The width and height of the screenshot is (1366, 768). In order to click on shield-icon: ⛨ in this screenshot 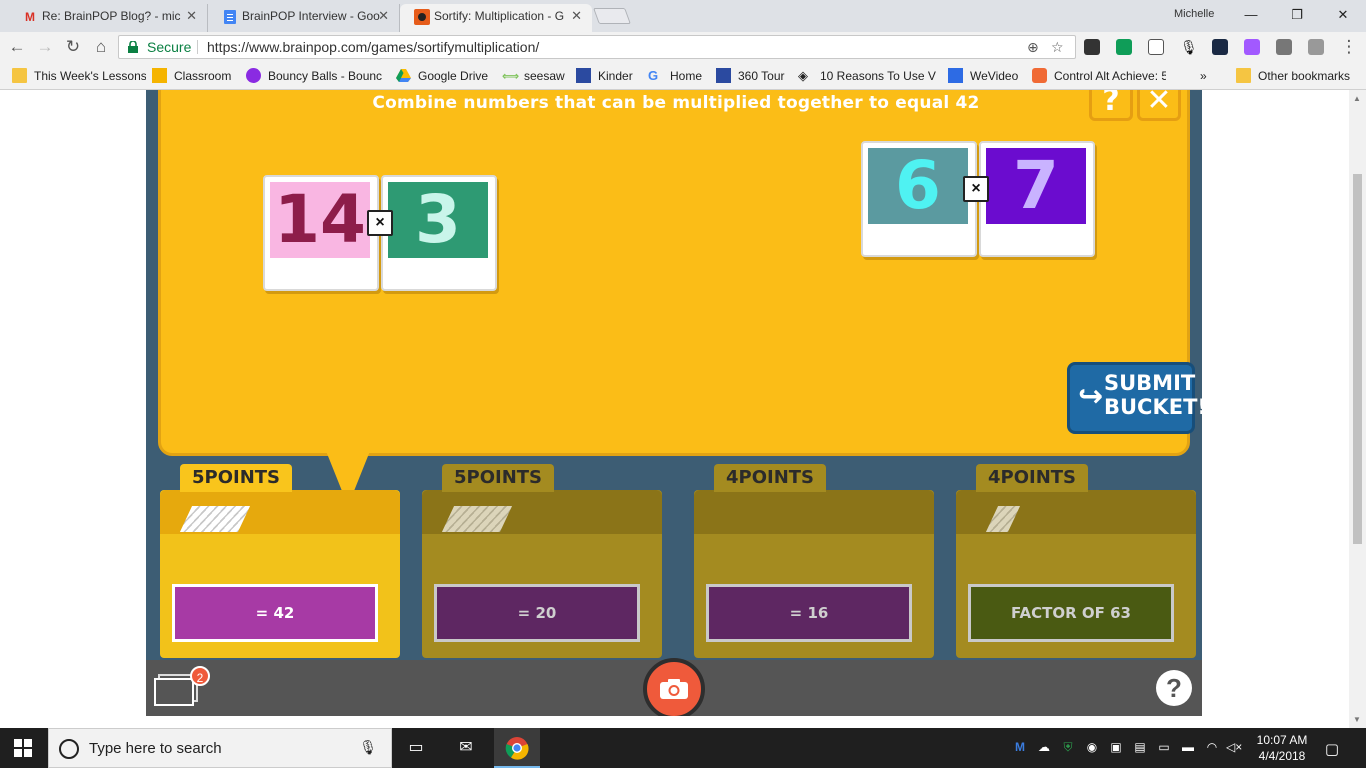, I will do `click(1068, 748)`.